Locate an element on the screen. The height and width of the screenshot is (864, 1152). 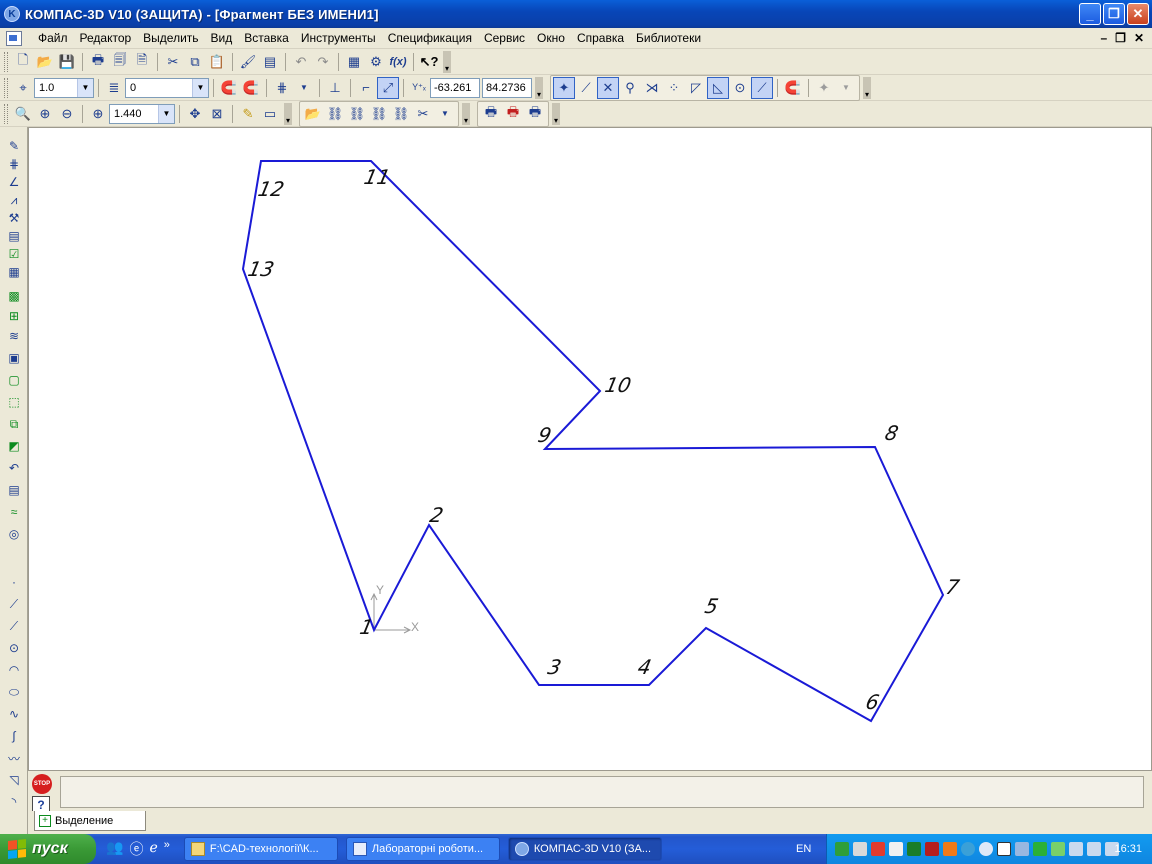
library-dropdown-icon: ▼ is located at coordinates (445, 114).